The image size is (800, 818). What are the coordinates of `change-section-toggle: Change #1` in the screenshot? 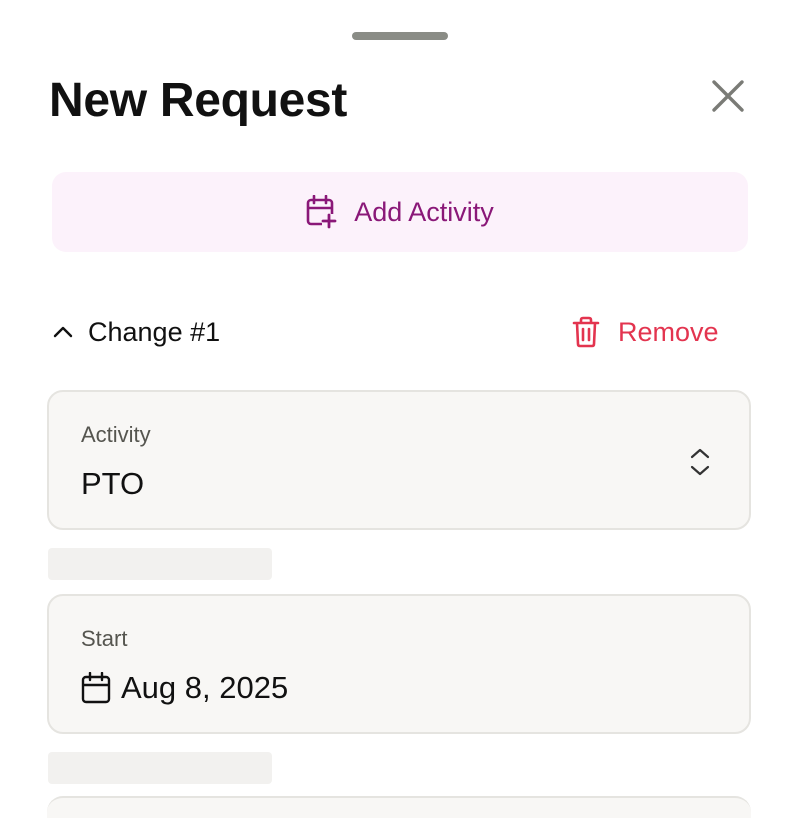 It's located at (135, 332).